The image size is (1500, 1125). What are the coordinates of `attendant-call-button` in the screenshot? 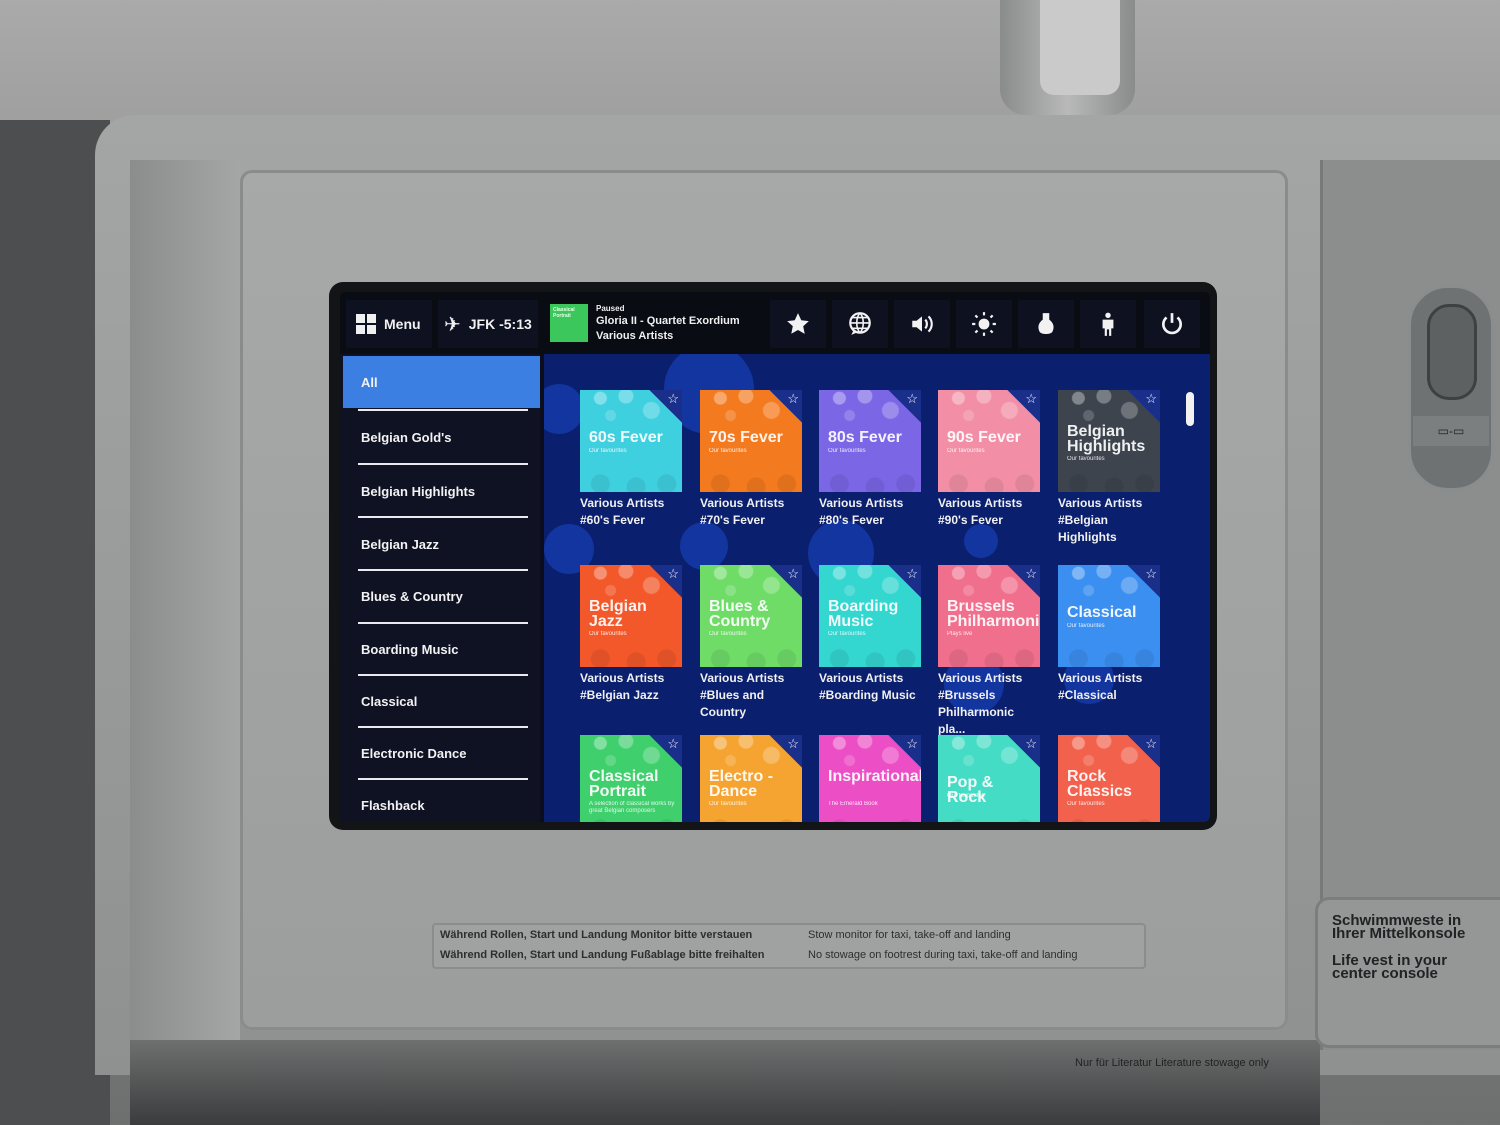 It's located at (1108, 324).